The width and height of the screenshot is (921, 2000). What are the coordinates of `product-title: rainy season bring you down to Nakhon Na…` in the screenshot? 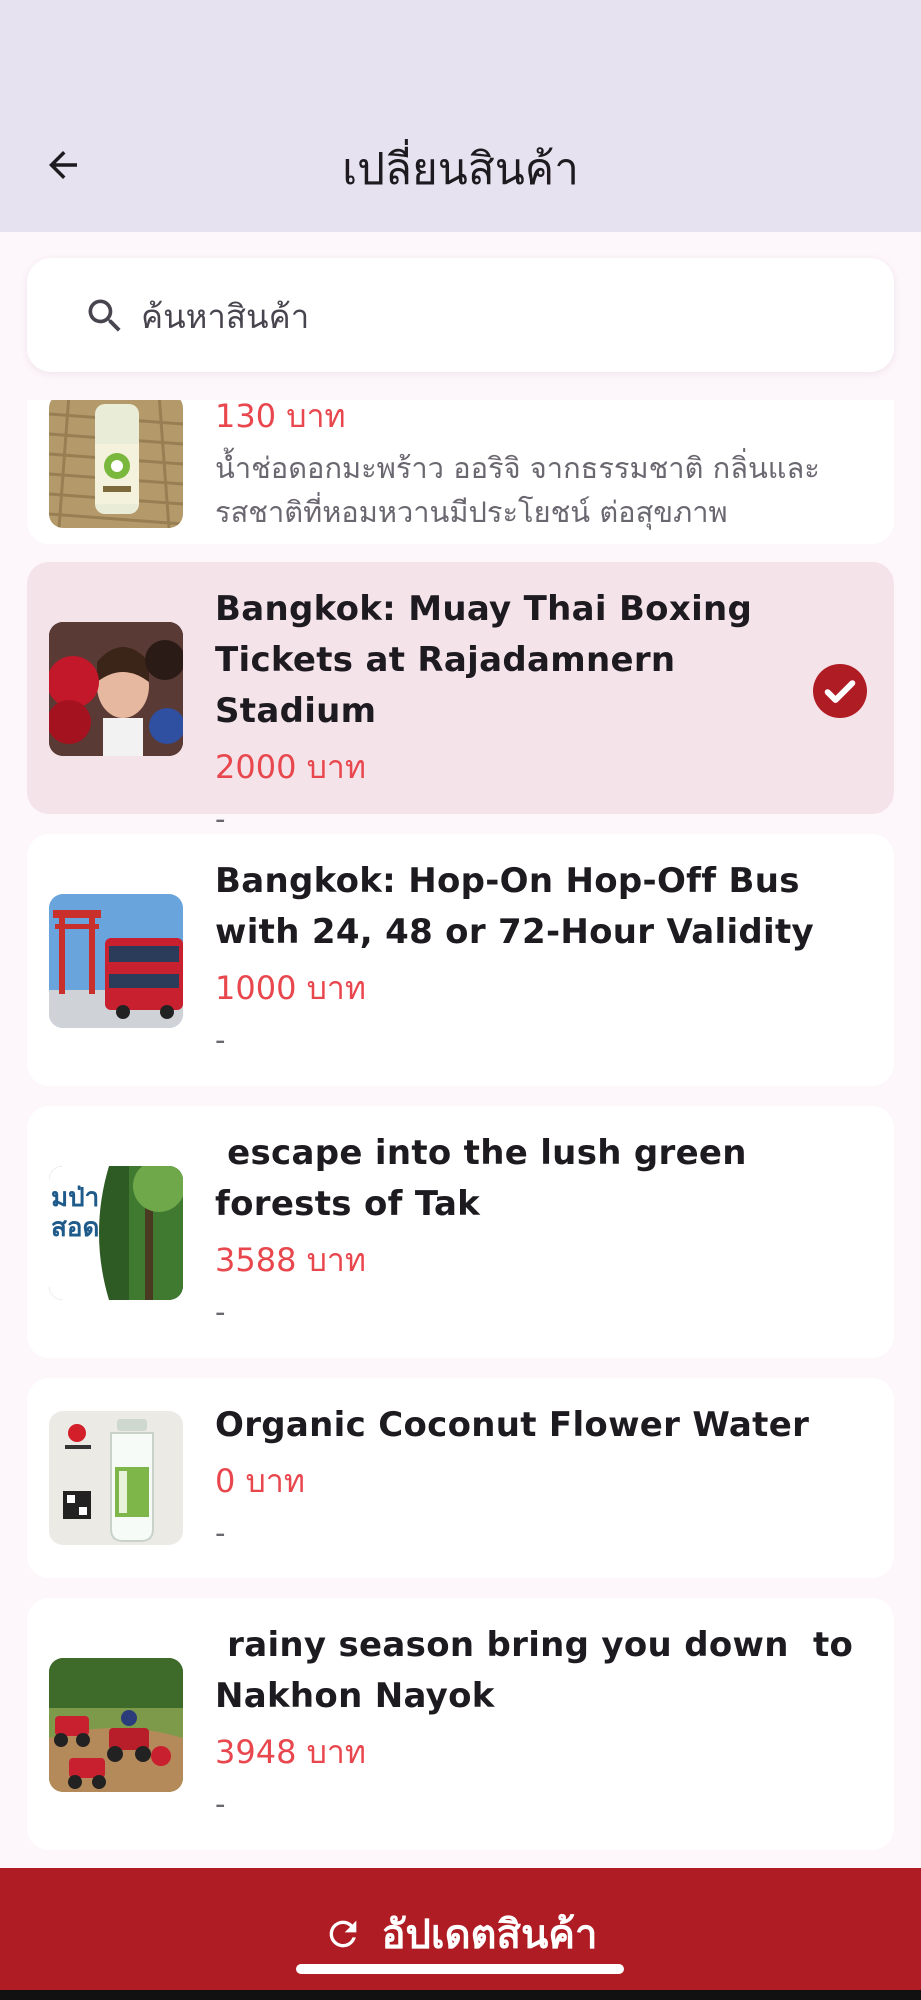 It's located at (540, 1670).